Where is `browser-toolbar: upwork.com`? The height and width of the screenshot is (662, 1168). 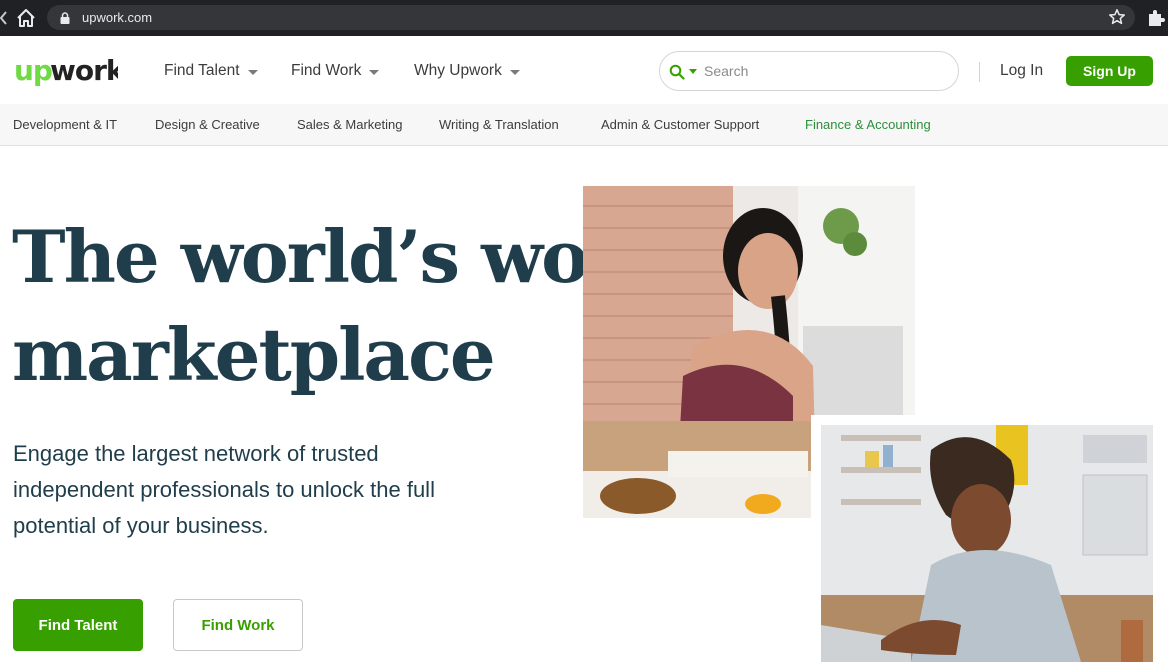
browser-toolbar: upwork.com is located at coordinates (584, 18).